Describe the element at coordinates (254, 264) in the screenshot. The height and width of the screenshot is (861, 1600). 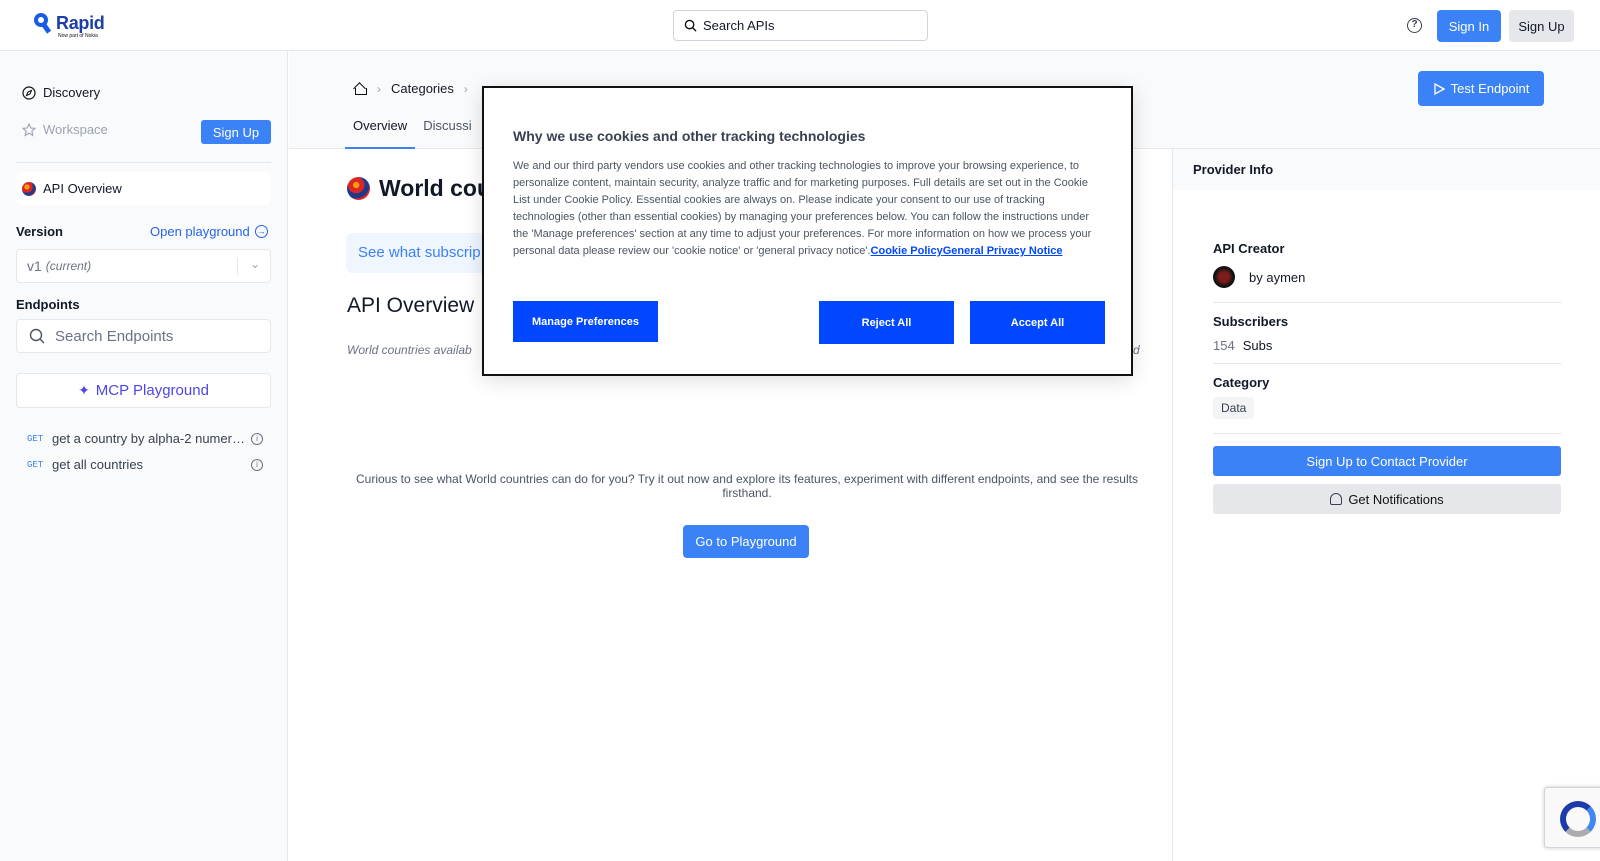
I see `chevron-down-icon: ⌄` at that location.